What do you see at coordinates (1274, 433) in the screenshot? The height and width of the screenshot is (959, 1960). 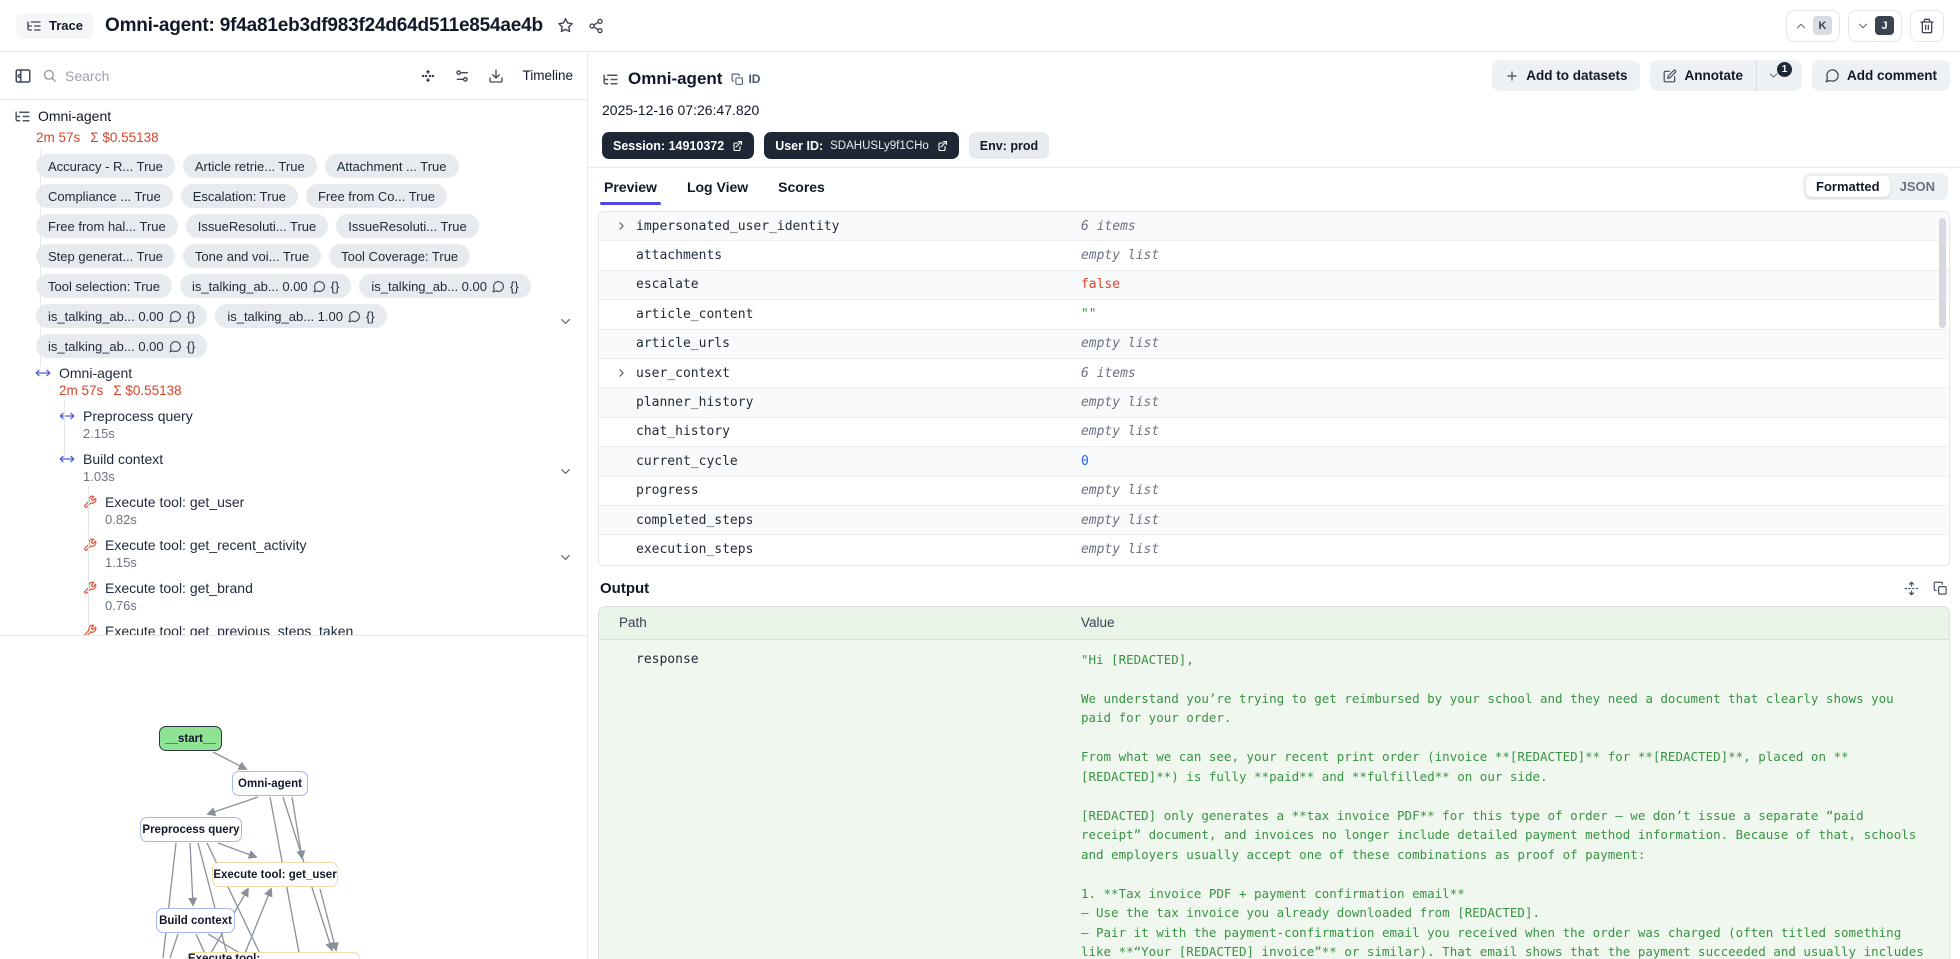 I see `preview-row-chat_history: chat_history empty list` at bounding box center [1274, 433].